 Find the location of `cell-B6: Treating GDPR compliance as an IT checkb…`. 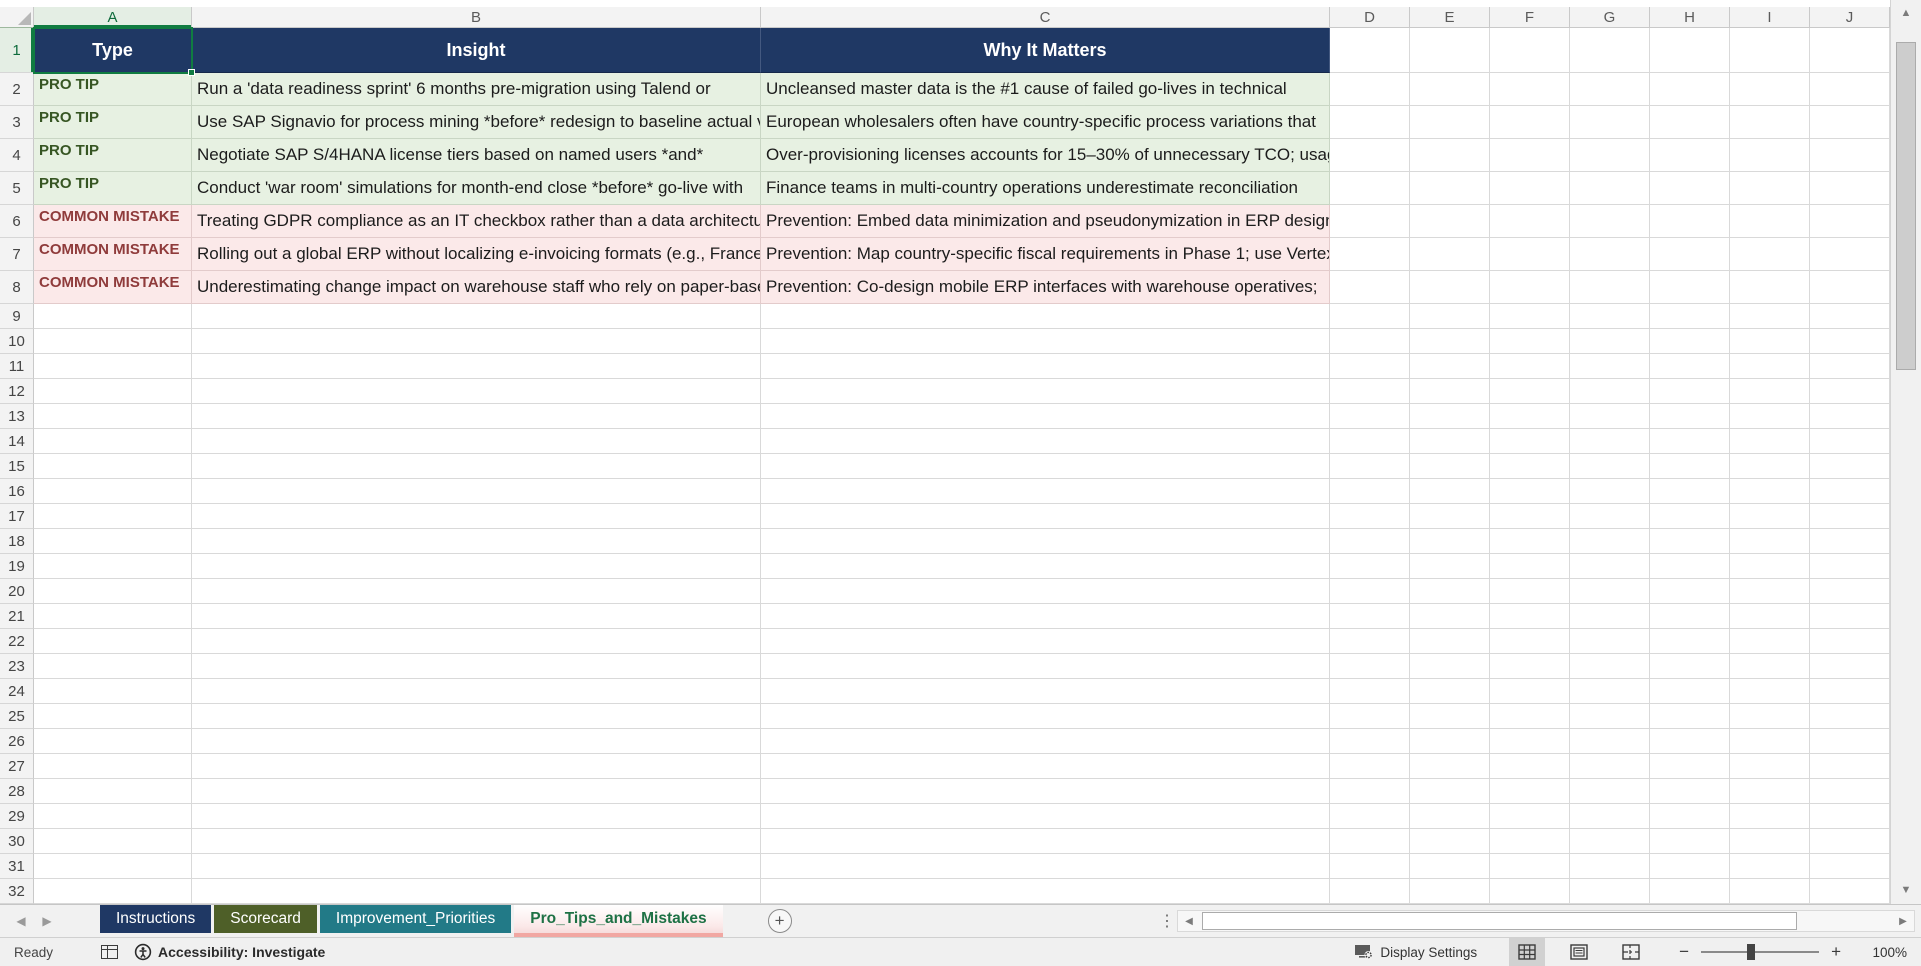

cell-B6: Treating GDPR compliance as an IT checkb… is located at coordinates (476, 221).